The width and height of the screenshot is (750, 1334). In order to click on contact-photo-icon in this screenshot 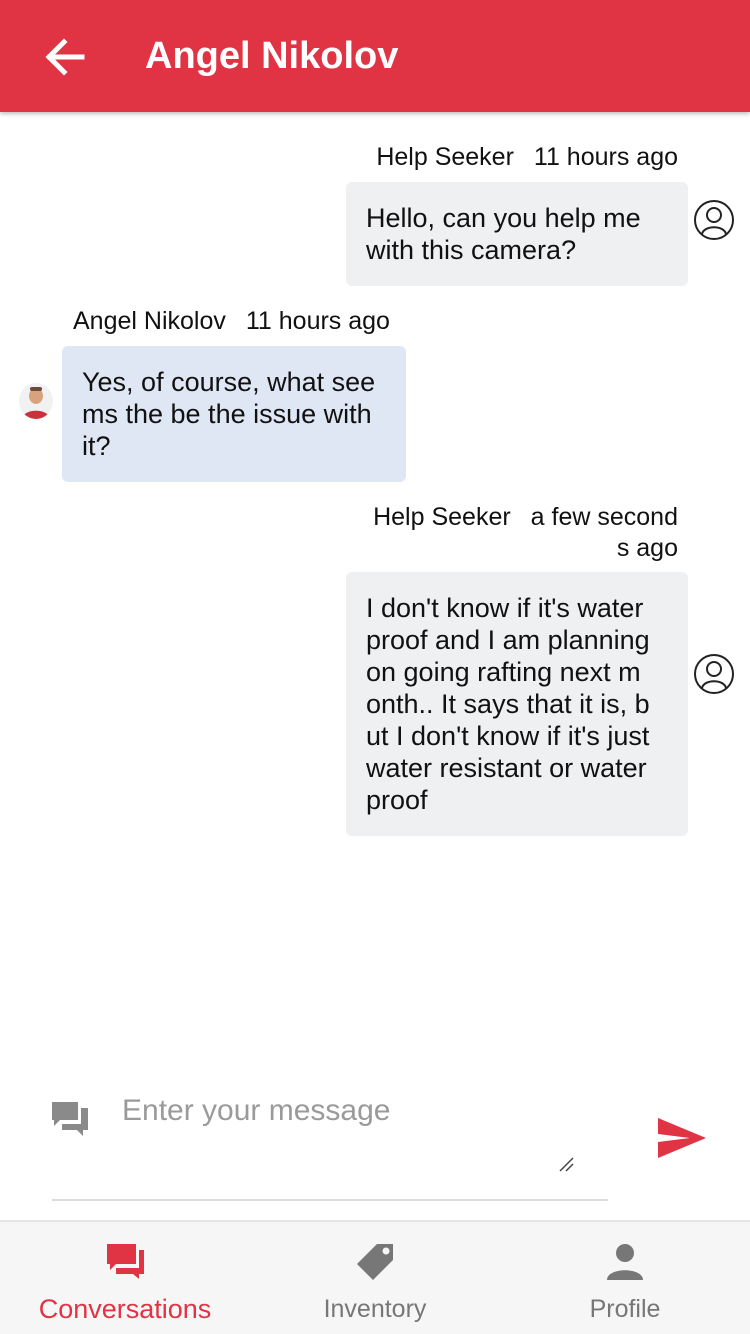, I will do `click(36, 401)`.